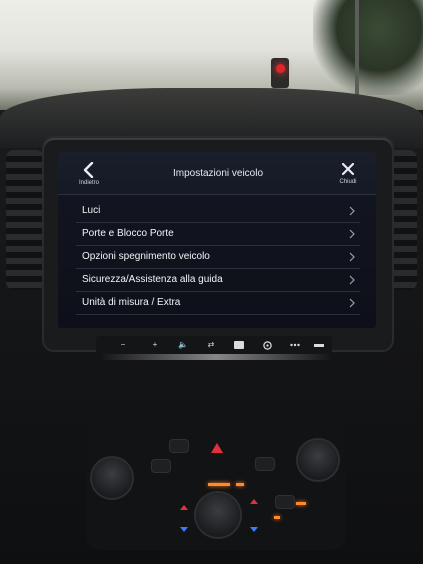 The height and width of the screenshot is (564, 423). I want to click on menu-item-porte: Porte e Blocco Porte, so click(218, 234).